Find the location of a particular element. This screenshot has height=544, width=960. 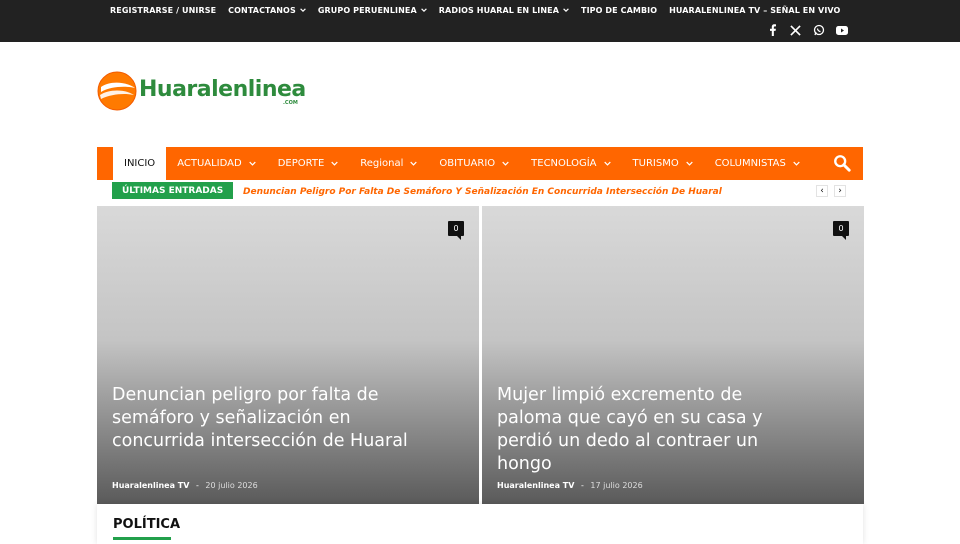

ticker-prev-button: ‹ is located at coordinates (822, 191).